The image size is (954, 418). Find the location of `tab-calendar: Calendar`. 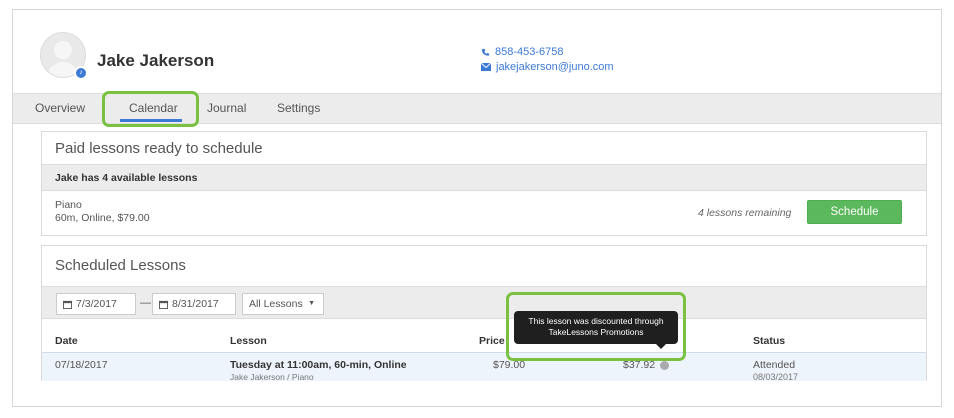

tab-calendar: Calendar is located at coordinates (153, 108).